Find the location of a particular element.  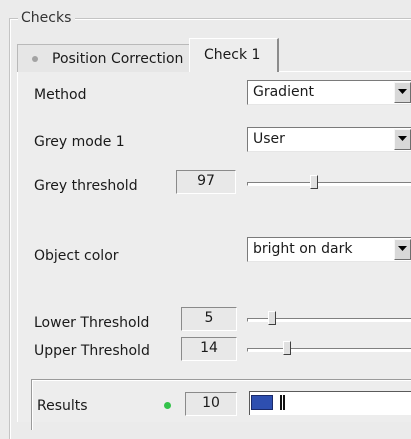

grey-threshold-slider-track is located at coordinates (329, 184).